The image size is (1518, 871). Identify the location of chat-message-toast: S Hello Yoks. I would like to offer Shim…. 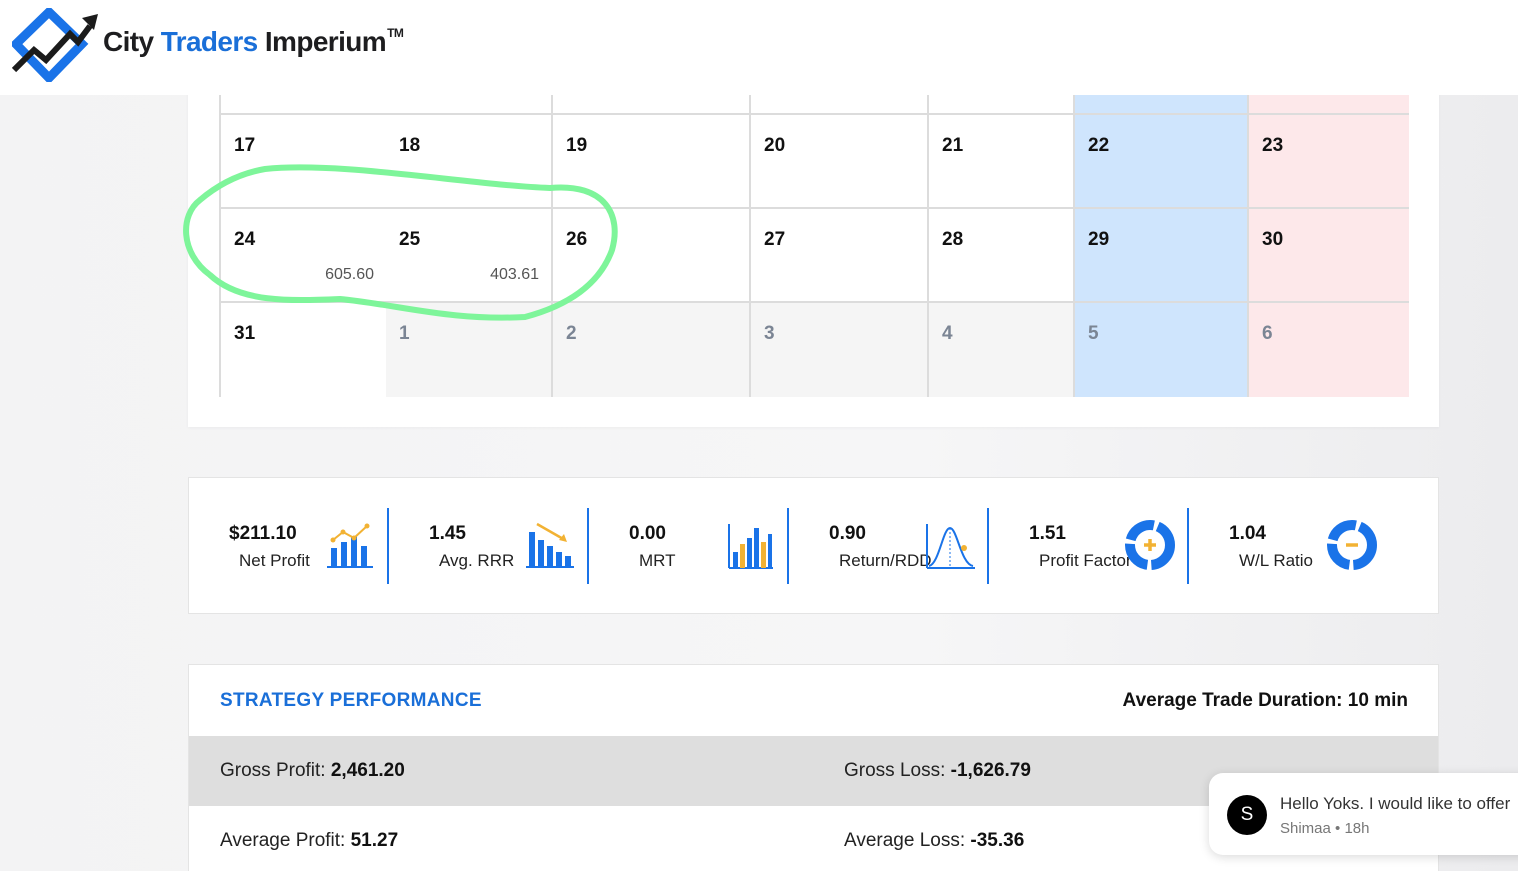
(1363, 814).